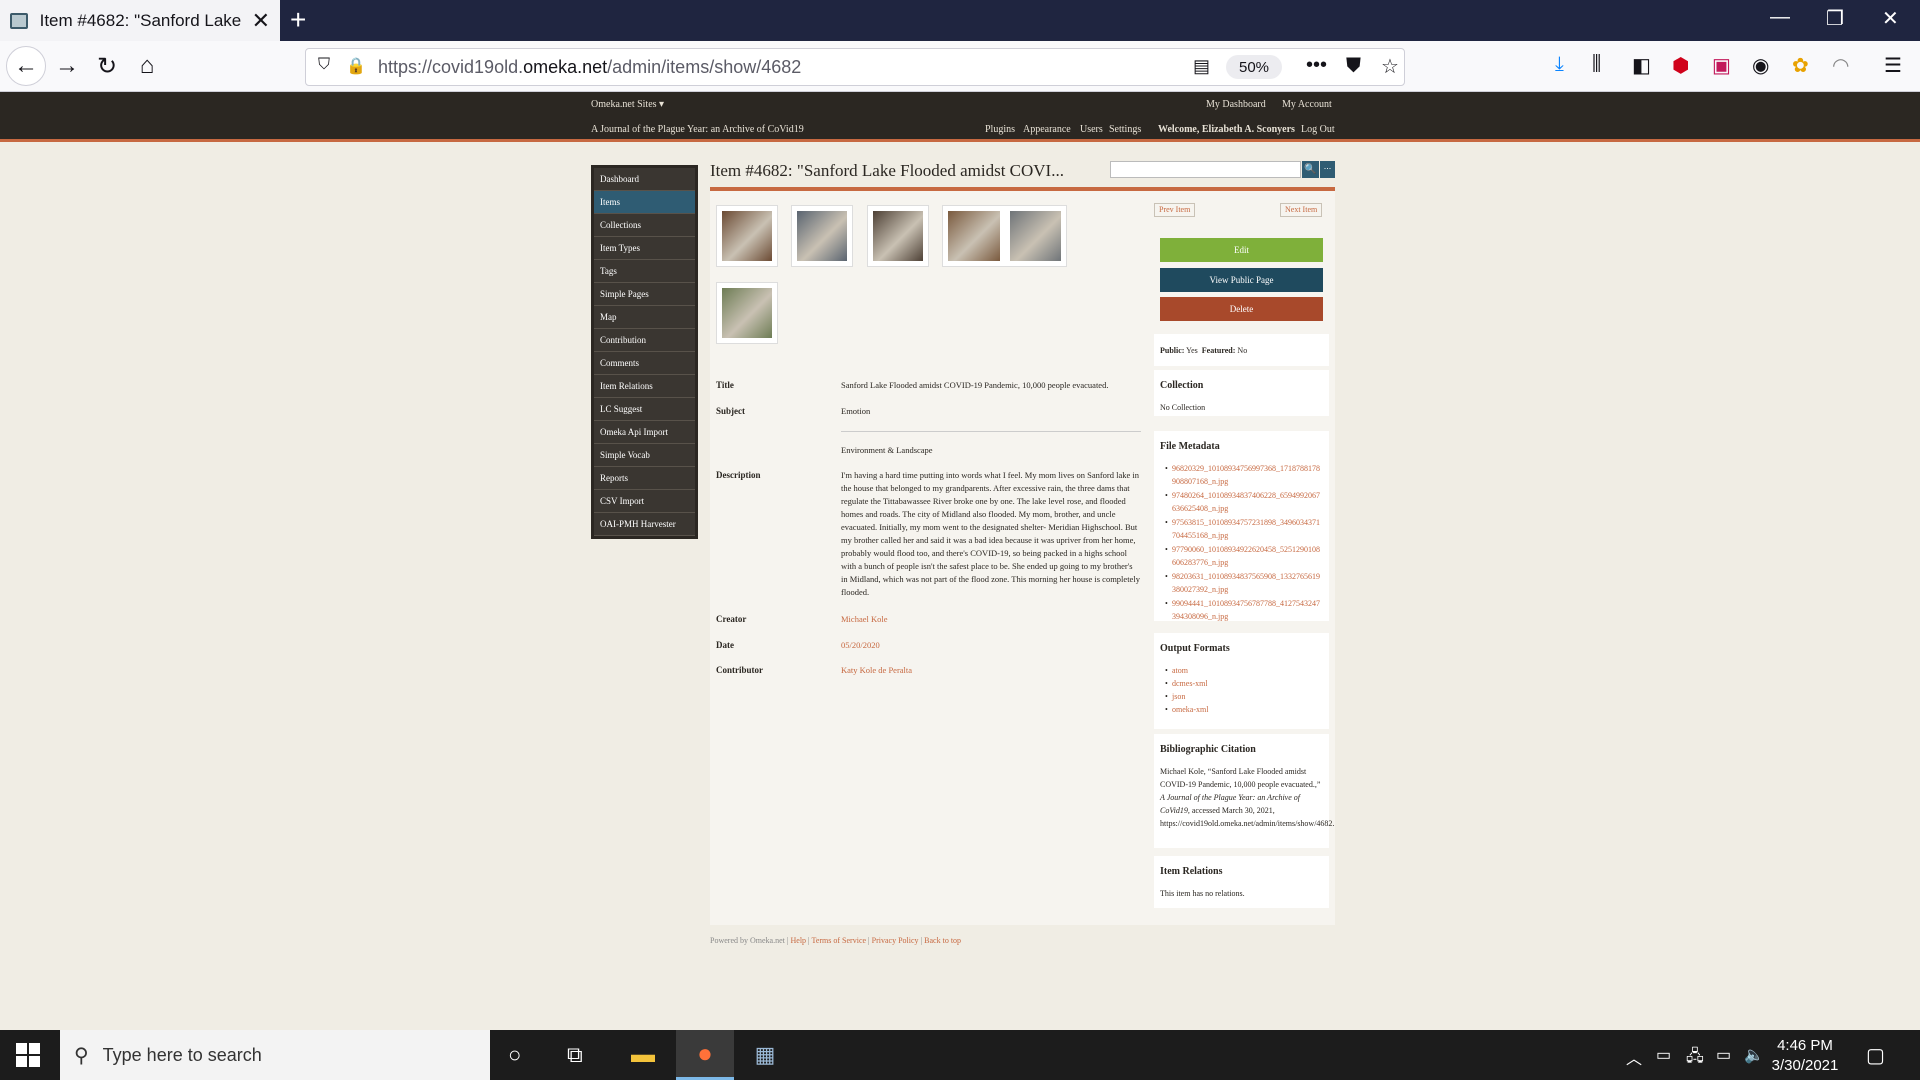 The height and width of the screenshot is (1080, 1920). What do you see at coordinates (644, 455) in the screenshot?
I see `sidebar-item-simple-vocab: Simple Vocab` at bounding box center [644, 455].